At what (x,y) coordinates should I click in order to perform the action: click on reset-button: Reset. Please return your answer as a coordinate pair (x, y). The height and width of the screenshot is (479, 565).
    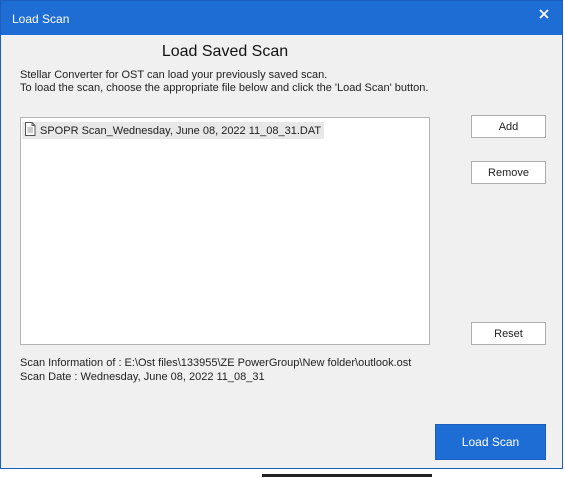
    Looking at the image, I should click on (508, 333).